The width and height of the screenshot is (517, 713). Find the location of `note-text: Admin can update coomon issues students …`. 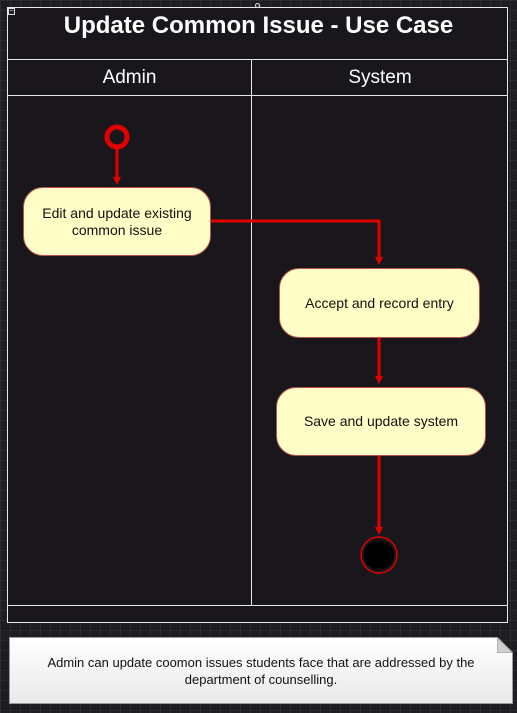

note-text: Admin can update coomon issues students … is located at coordinates (261, 670).